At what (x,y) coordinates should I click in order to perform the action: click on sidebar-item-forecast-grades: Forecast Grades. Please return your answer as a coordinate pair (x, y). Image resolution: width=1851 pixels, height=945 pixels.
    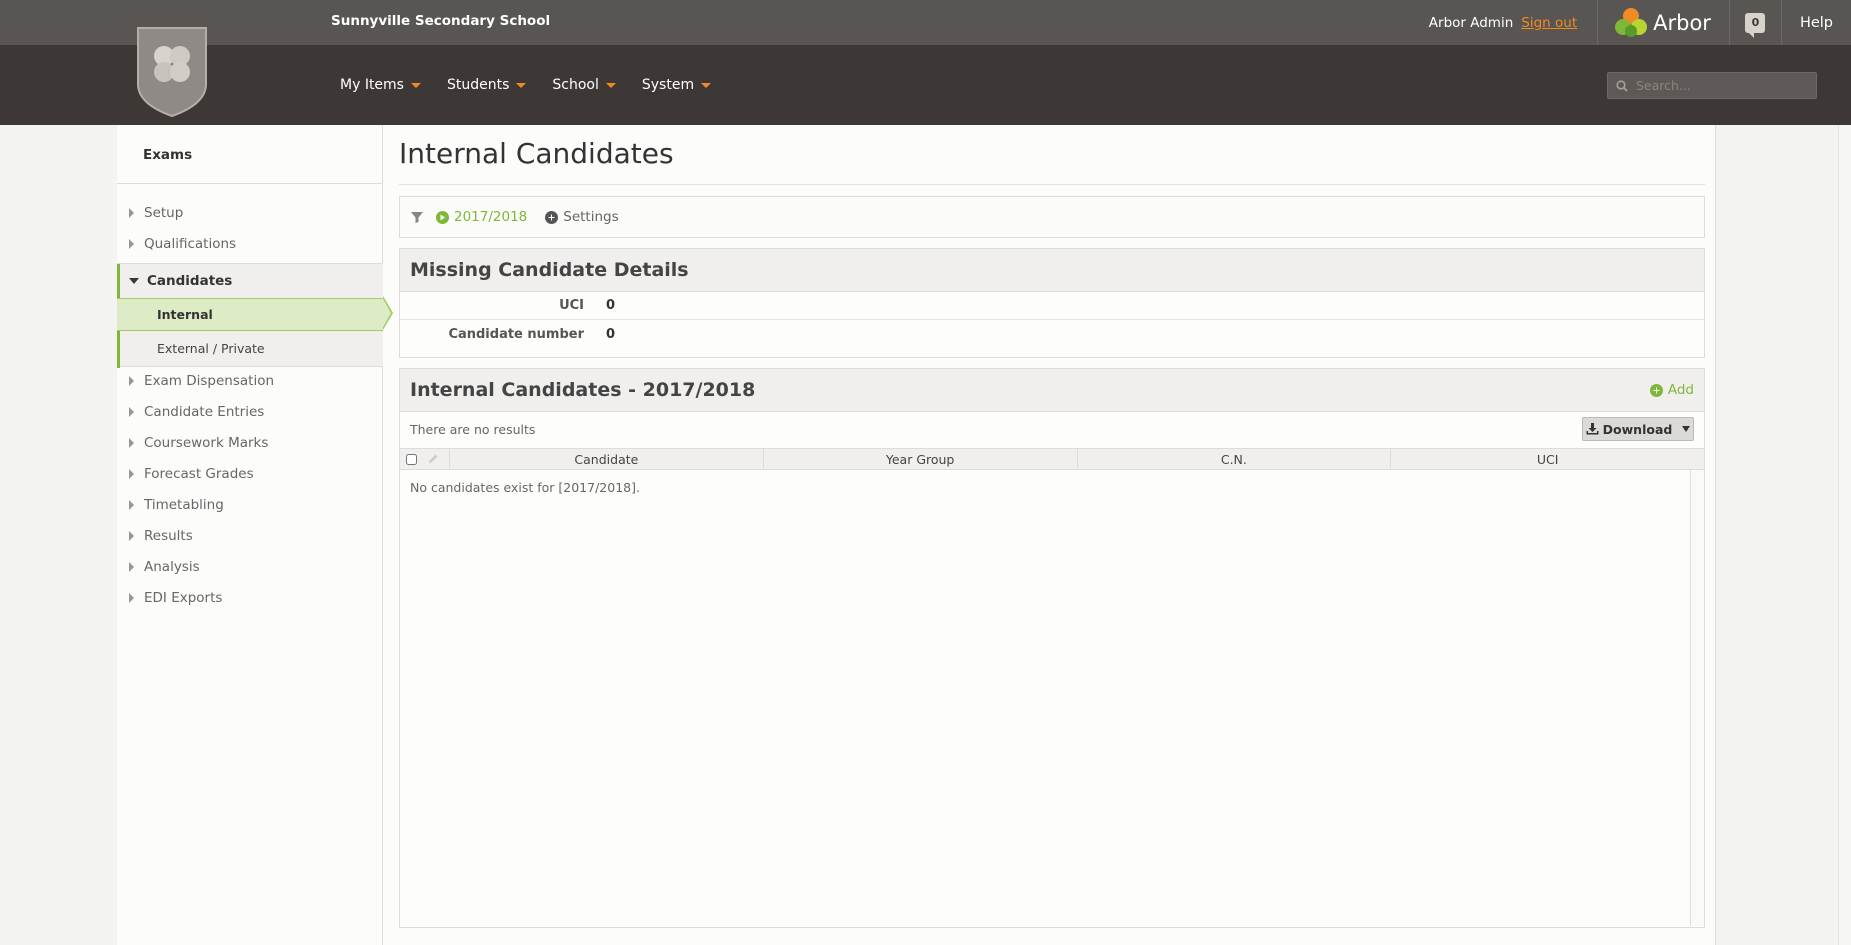
    Looking at the image, I should click on (250, 474).